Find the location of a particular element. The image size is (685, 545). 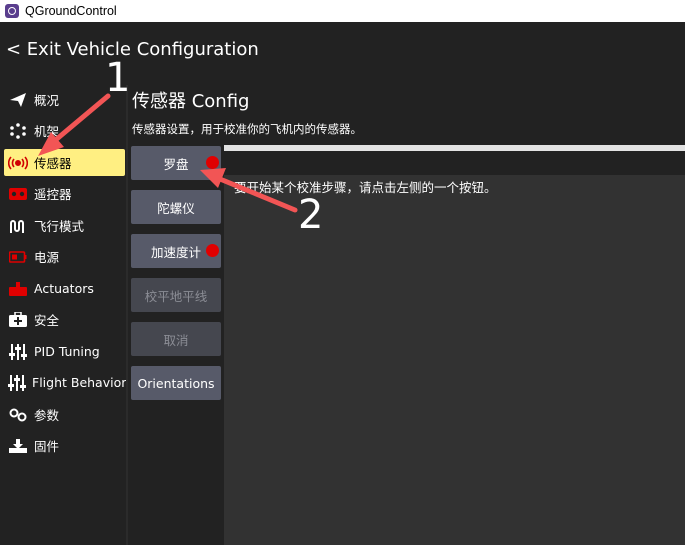

radio-controller-icon is located at coordinates (18, 194).